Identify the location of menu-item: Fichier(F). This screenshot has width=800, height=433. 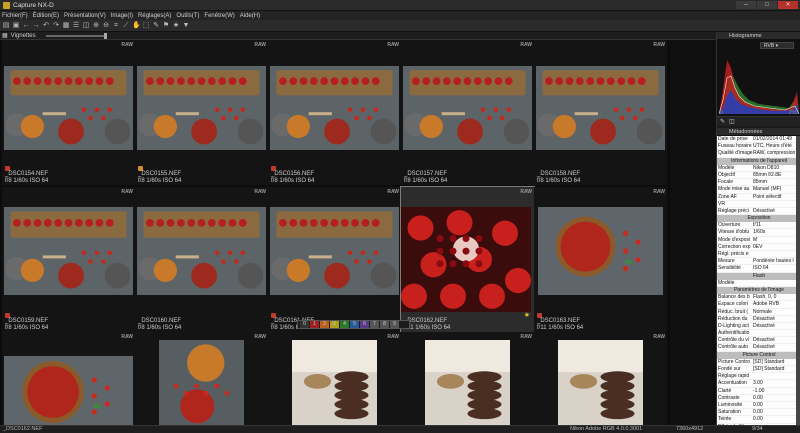
(15, 16).